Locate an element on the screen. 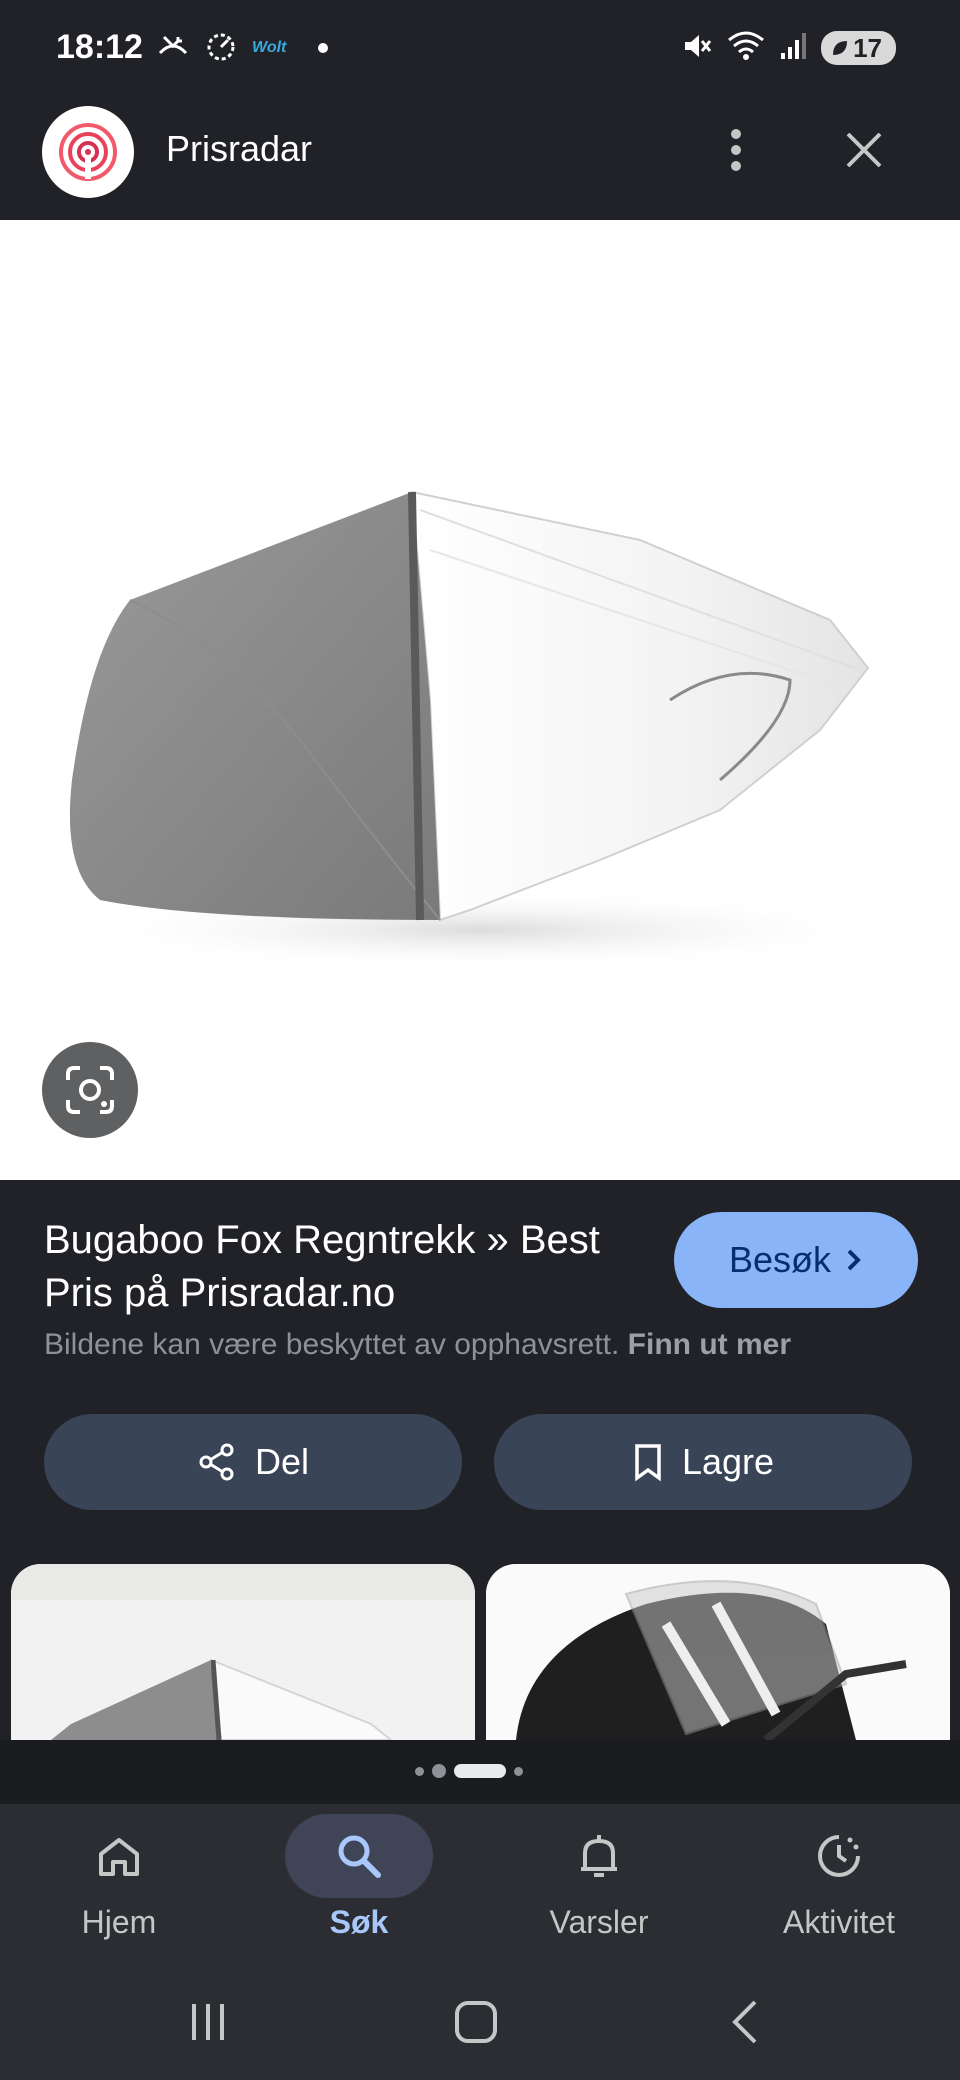 The width and height of the screenshot is (960, 2080). share-label: Del is located at coordinates (282, 1461).